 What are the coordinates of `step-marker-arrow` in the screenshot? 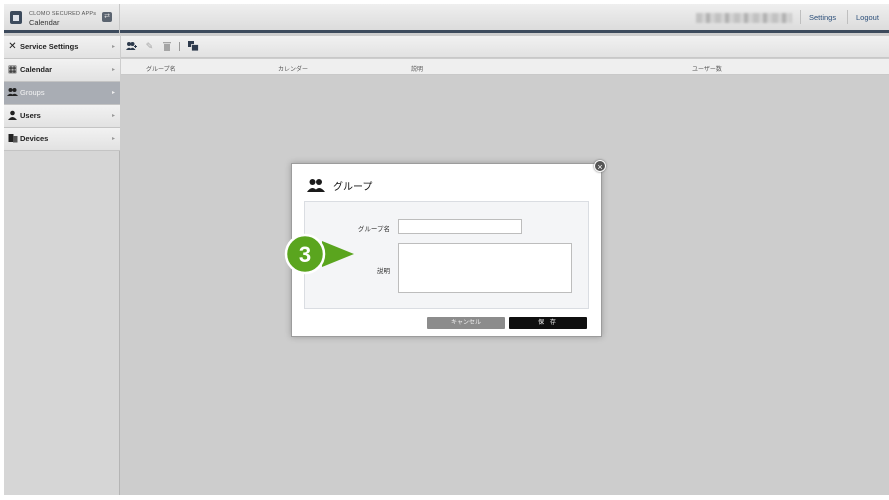 It's located at (338, 254).